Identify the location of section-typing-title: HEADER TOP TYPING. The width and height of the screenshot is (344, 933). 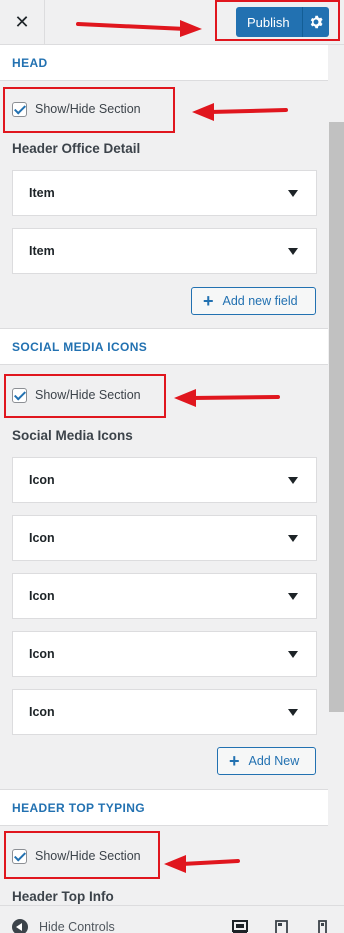
(164, 807).